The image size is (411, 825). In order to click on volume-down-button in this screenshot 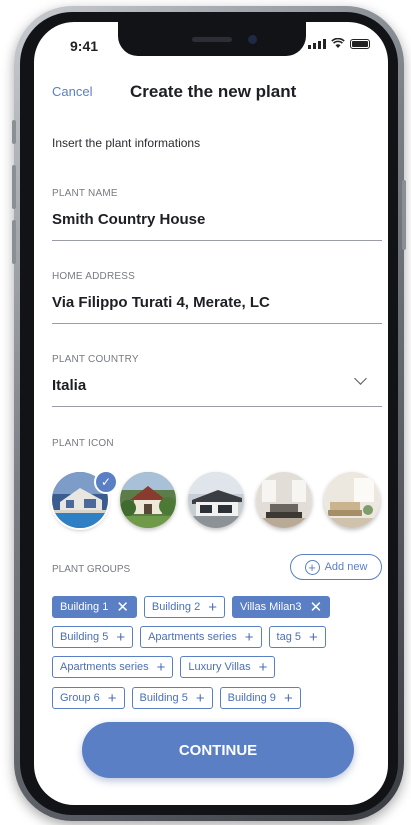, I will do `click(14, 242)`.